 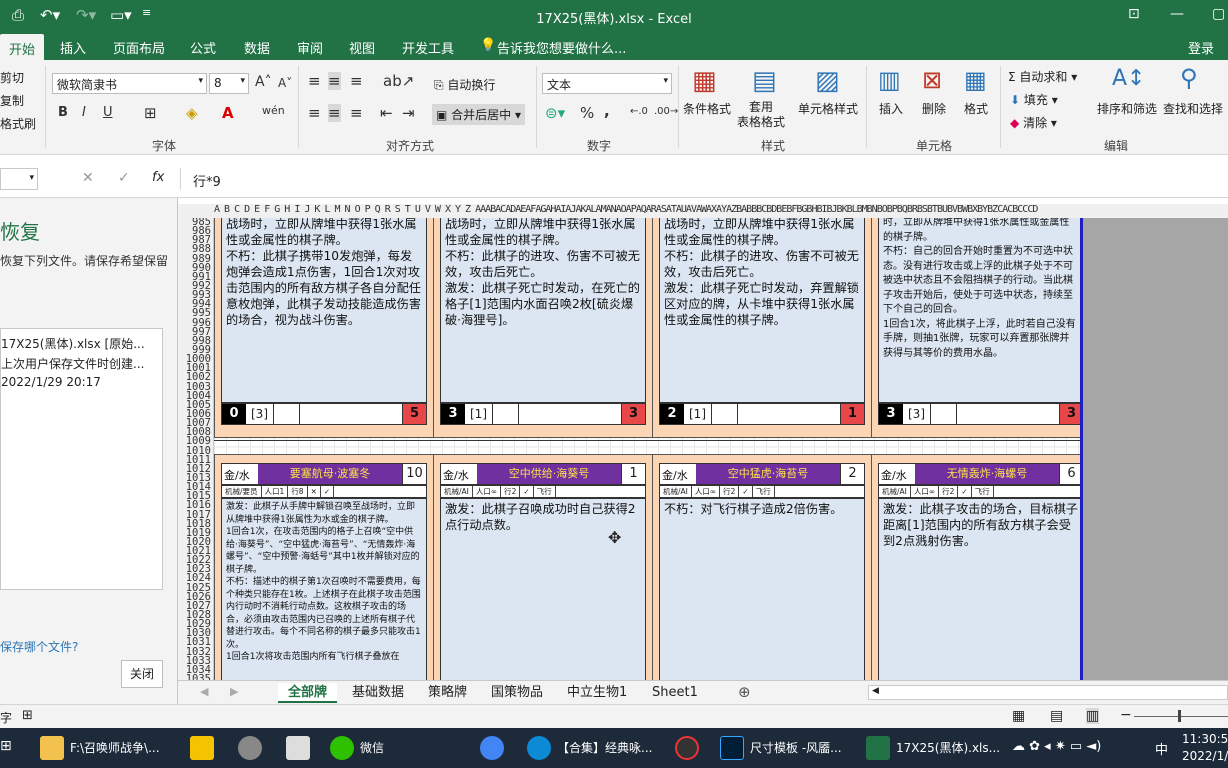 What do you see at coordinates (263, 82) in the screenshot?
I see `increase-font-icon: A˄` at bounding box center [263, 82].